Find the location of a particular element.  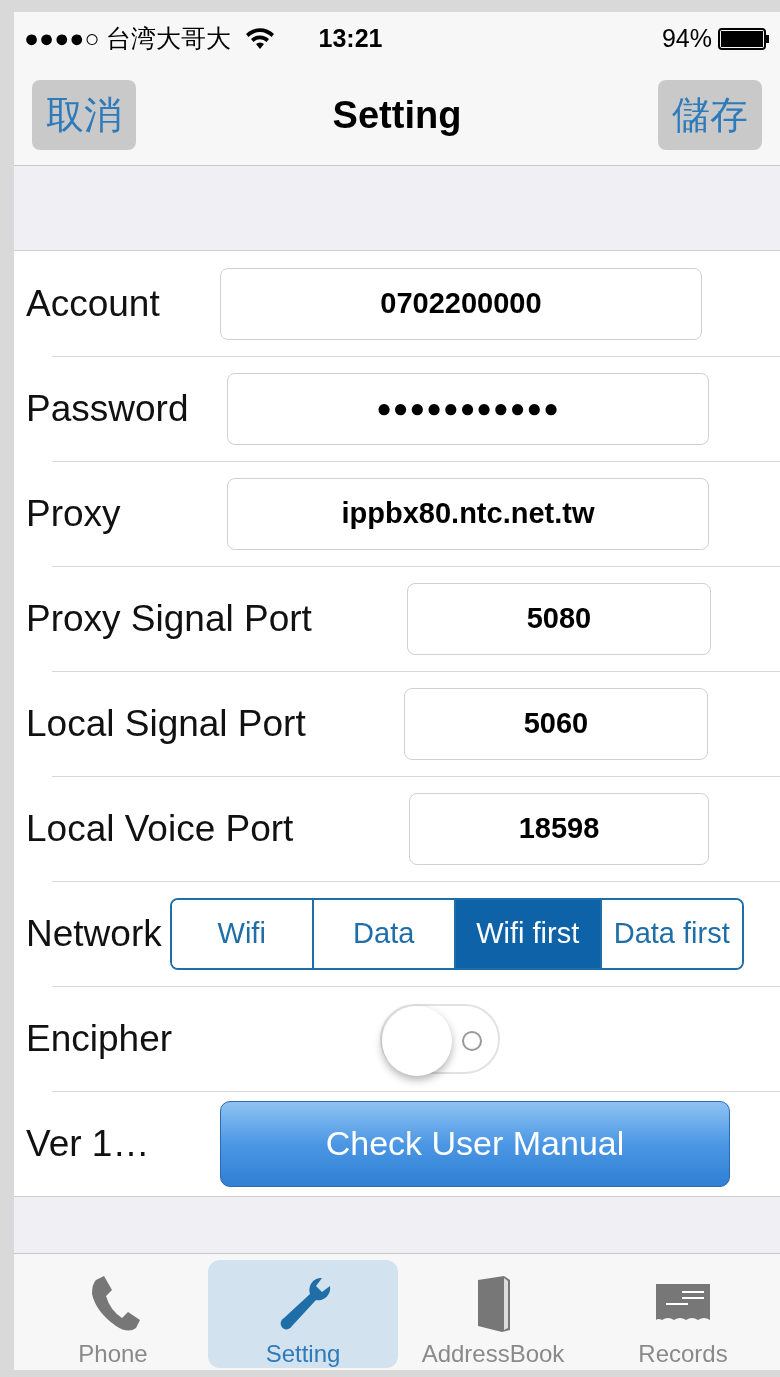

tab-item: Records is located at coordinates (683, 1314).